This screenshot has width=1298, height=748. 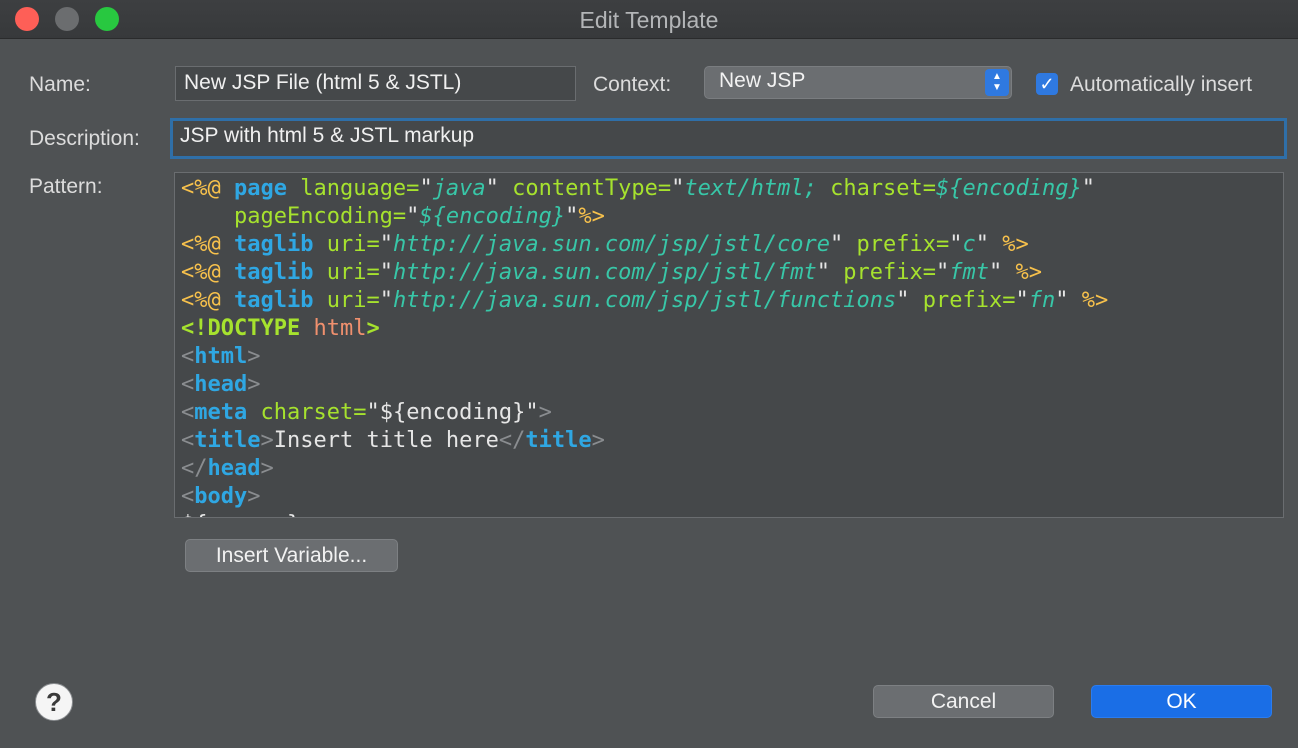 I want to click on cancel-button: Cancel, so click(x=963, y=701).